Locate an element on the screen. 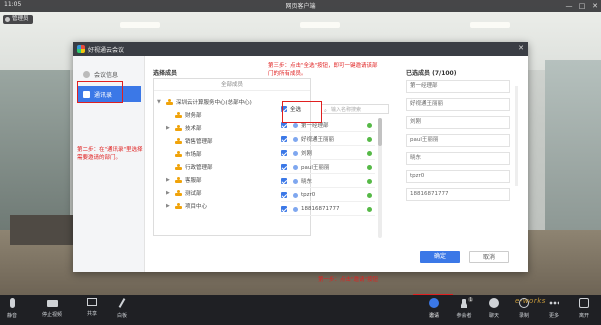  window-title: 网页客户端 is located at coordinates (300, 6).